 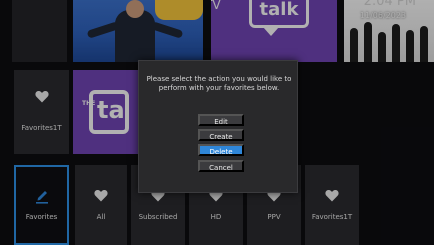 I want to click on cancel-button: Cancel, so click(x=221, y=166).